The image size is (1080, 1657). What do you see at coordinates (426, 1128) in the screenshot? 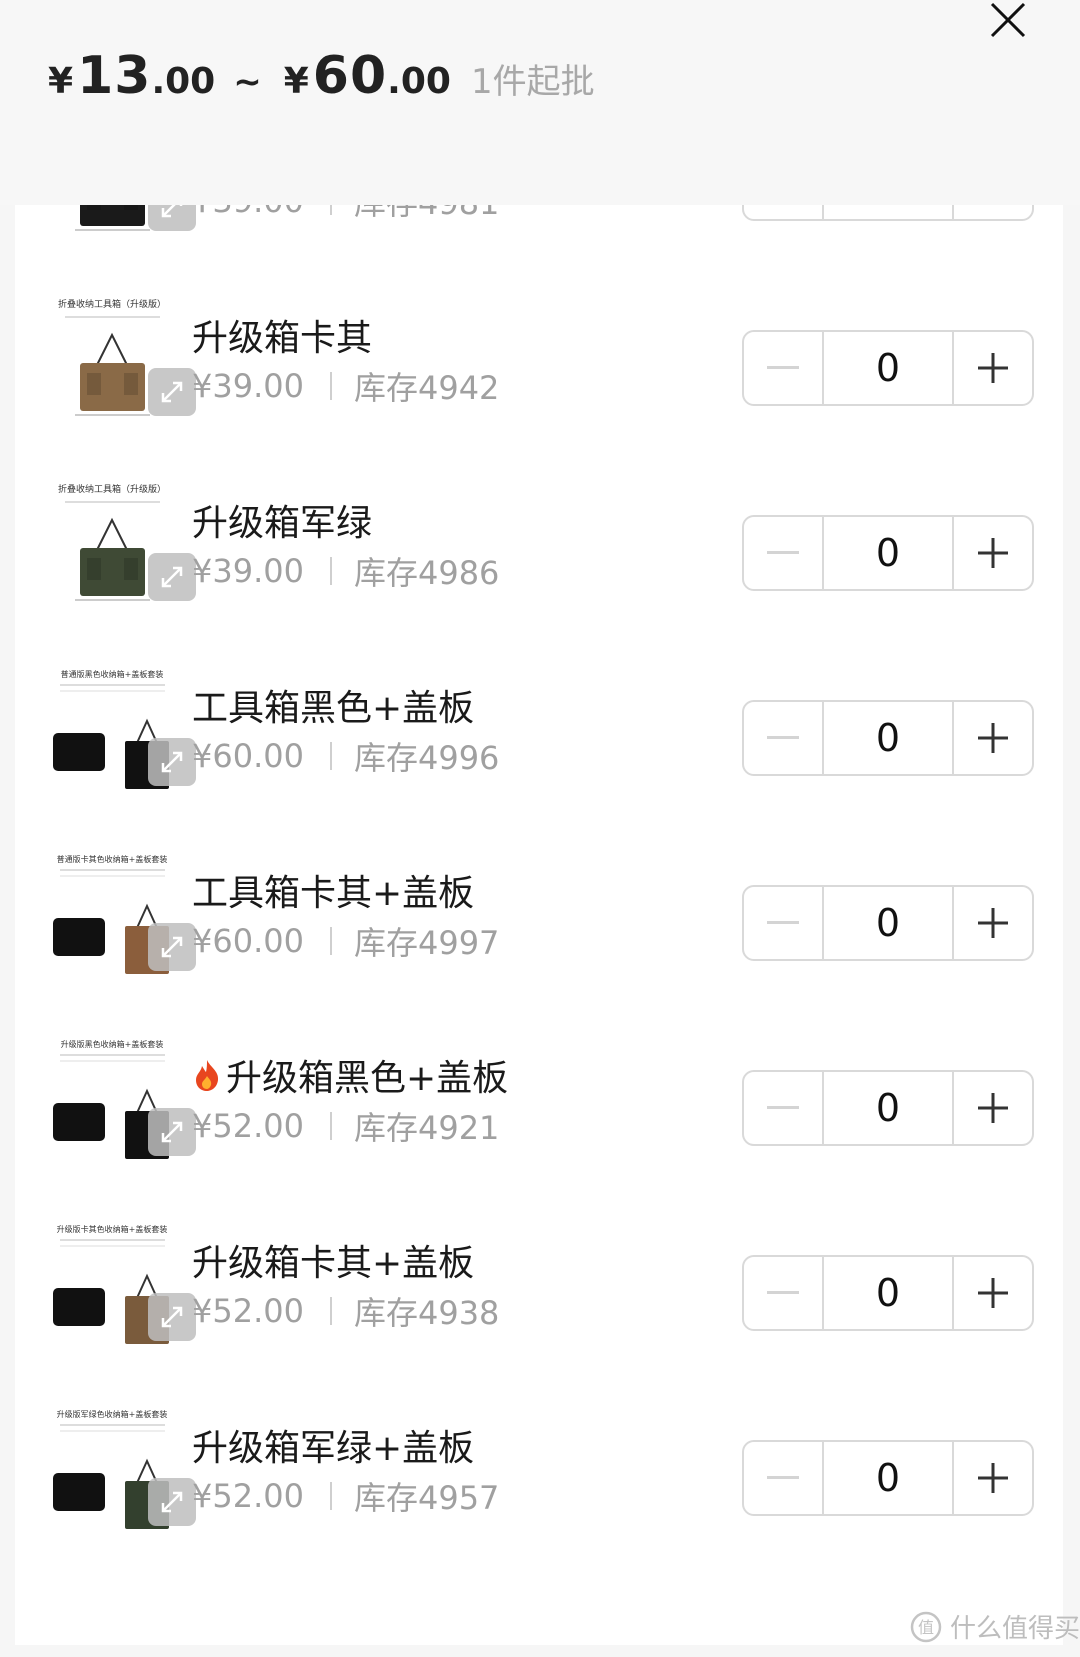
I see `sku-stock: 库存4921` at bounding box center [426, 1128].